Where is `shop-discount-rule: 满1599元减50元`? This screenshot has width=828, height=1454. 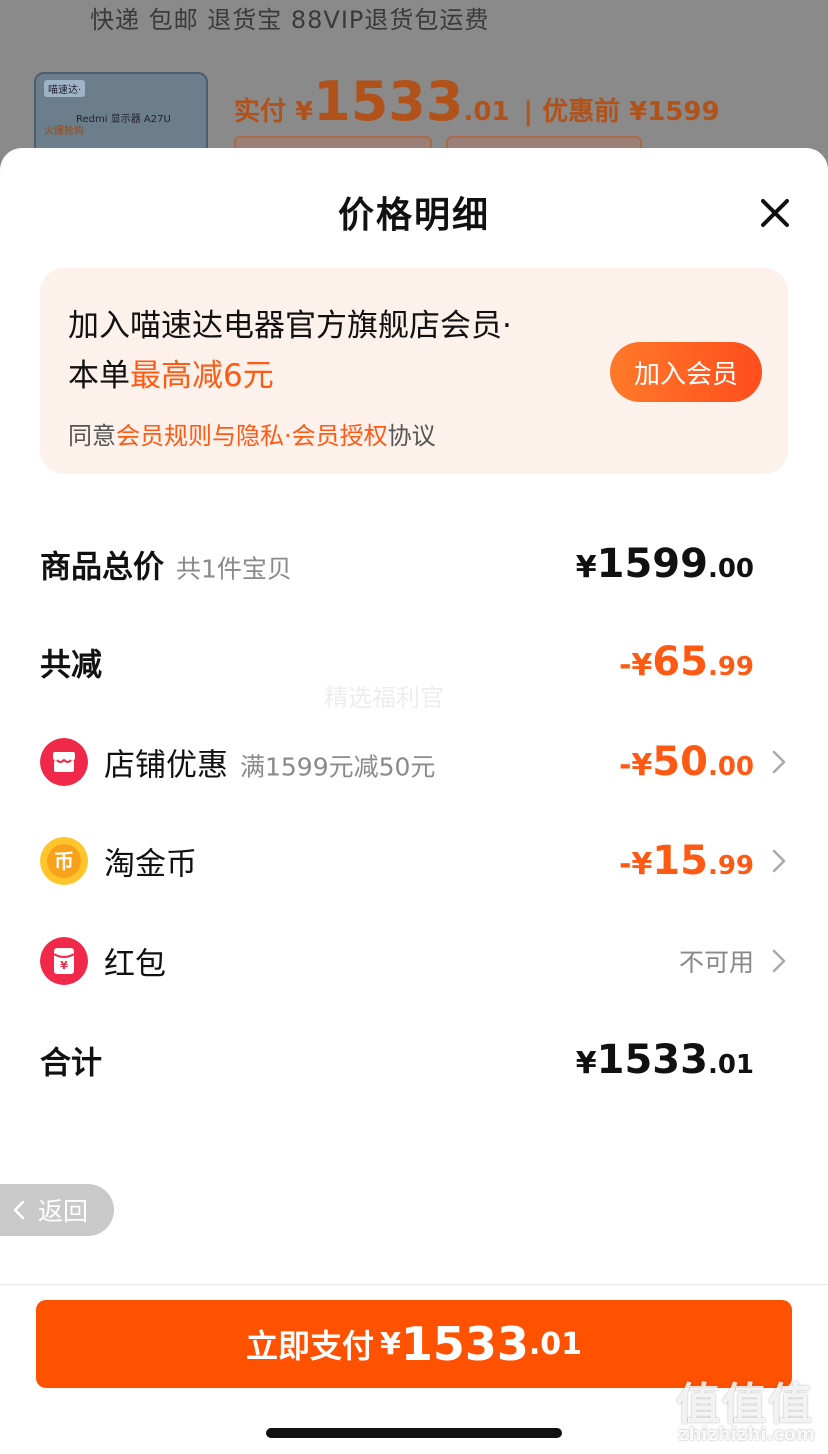 shop-discount-rule: 满1599元减50元 is located at coordinates (338, 767).